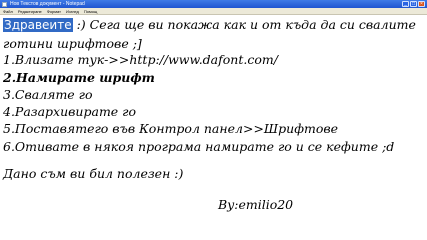 The image size is (427, 240). Describe the element at coordinates (30, 11) in the screenshot. I see `menu-edit: Редактиране` at that location.